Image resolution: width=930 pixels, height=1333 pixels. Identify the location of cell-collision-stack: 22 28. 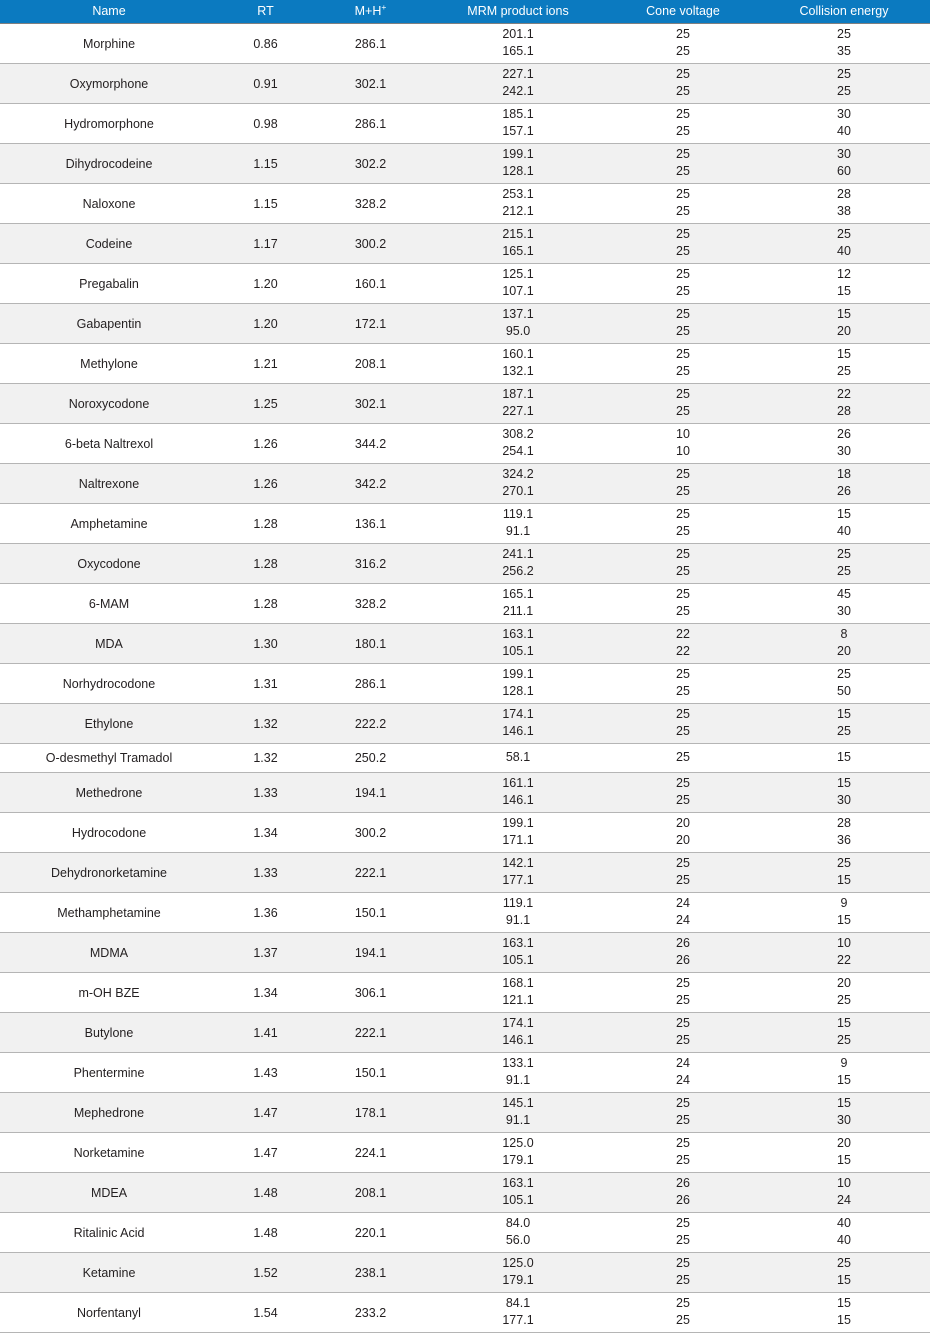
(844, 403).